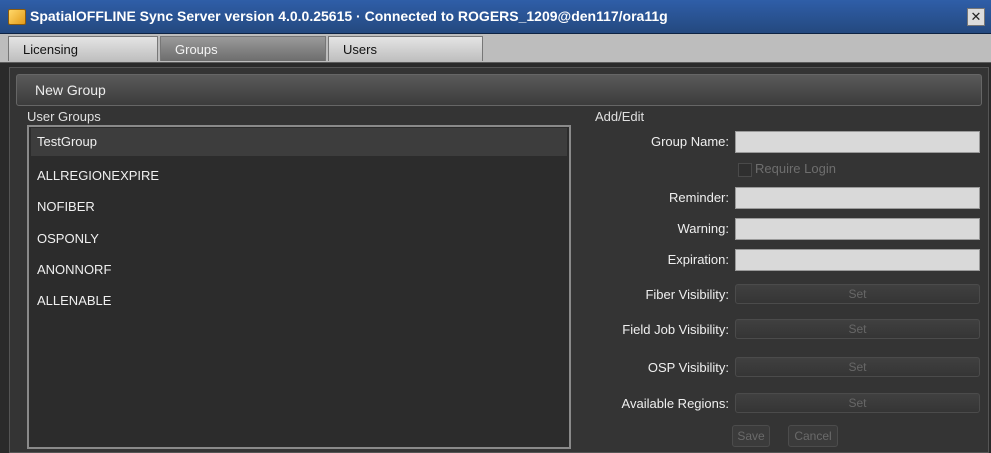 The height and width of the screenshot is (453, 991). Describe the element at coordinates (70, 90) in the screenshot. I see `new-group-label: New Group` at that location.